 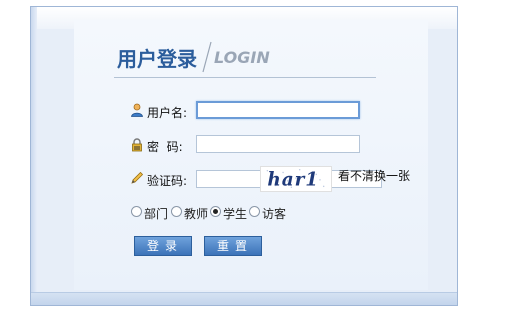 What do you see at coordinates (196, 214) in the screenshot?
I see `radio-label: 教师` at bounding box center [196, 214].